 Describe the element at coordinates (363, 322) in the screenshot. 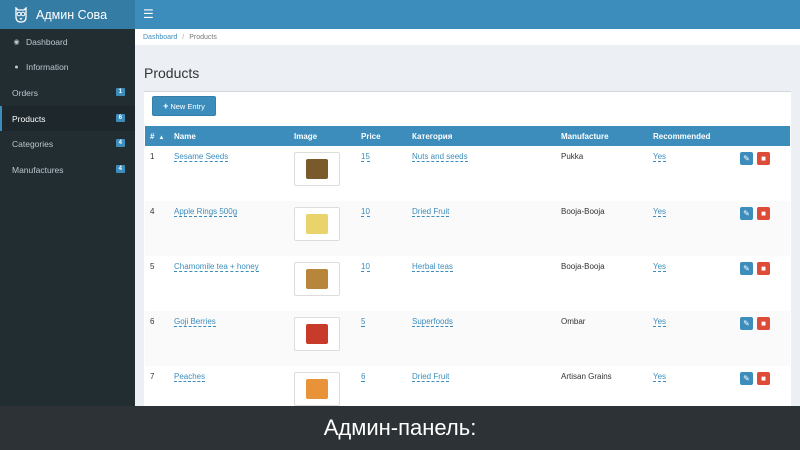

I see `price-editable: 5` at that location.